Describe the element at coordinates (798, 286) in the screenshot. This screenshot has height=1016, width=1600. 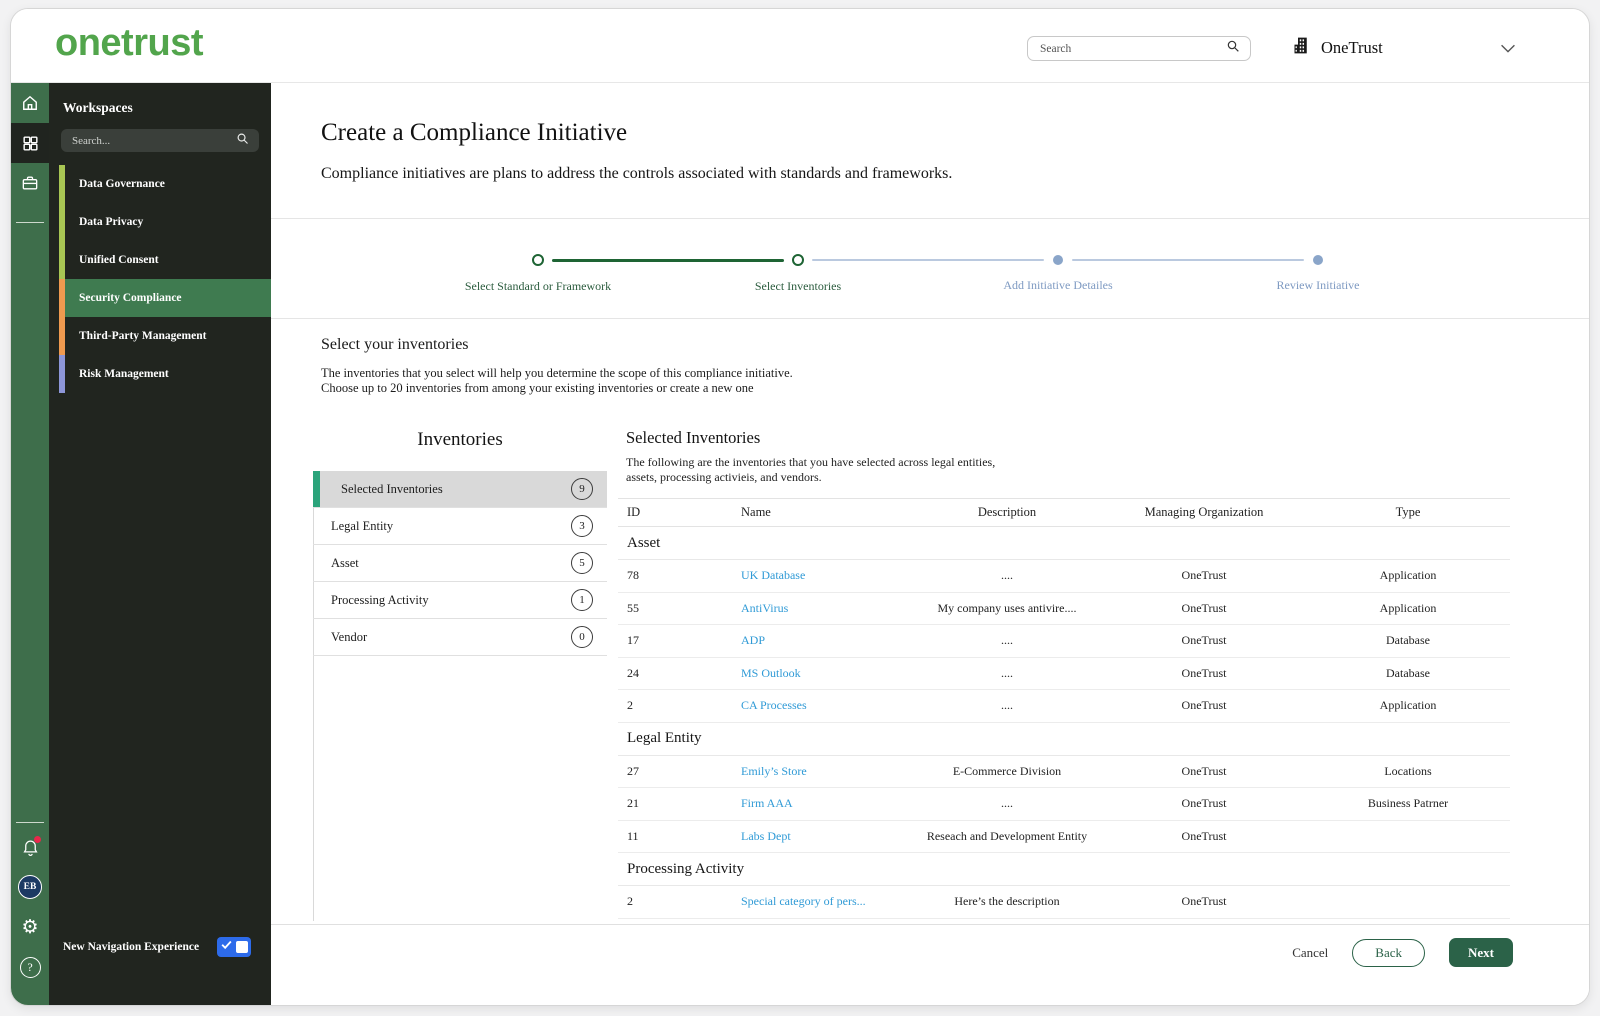
I see `step-label: Select Inventories` at that location.